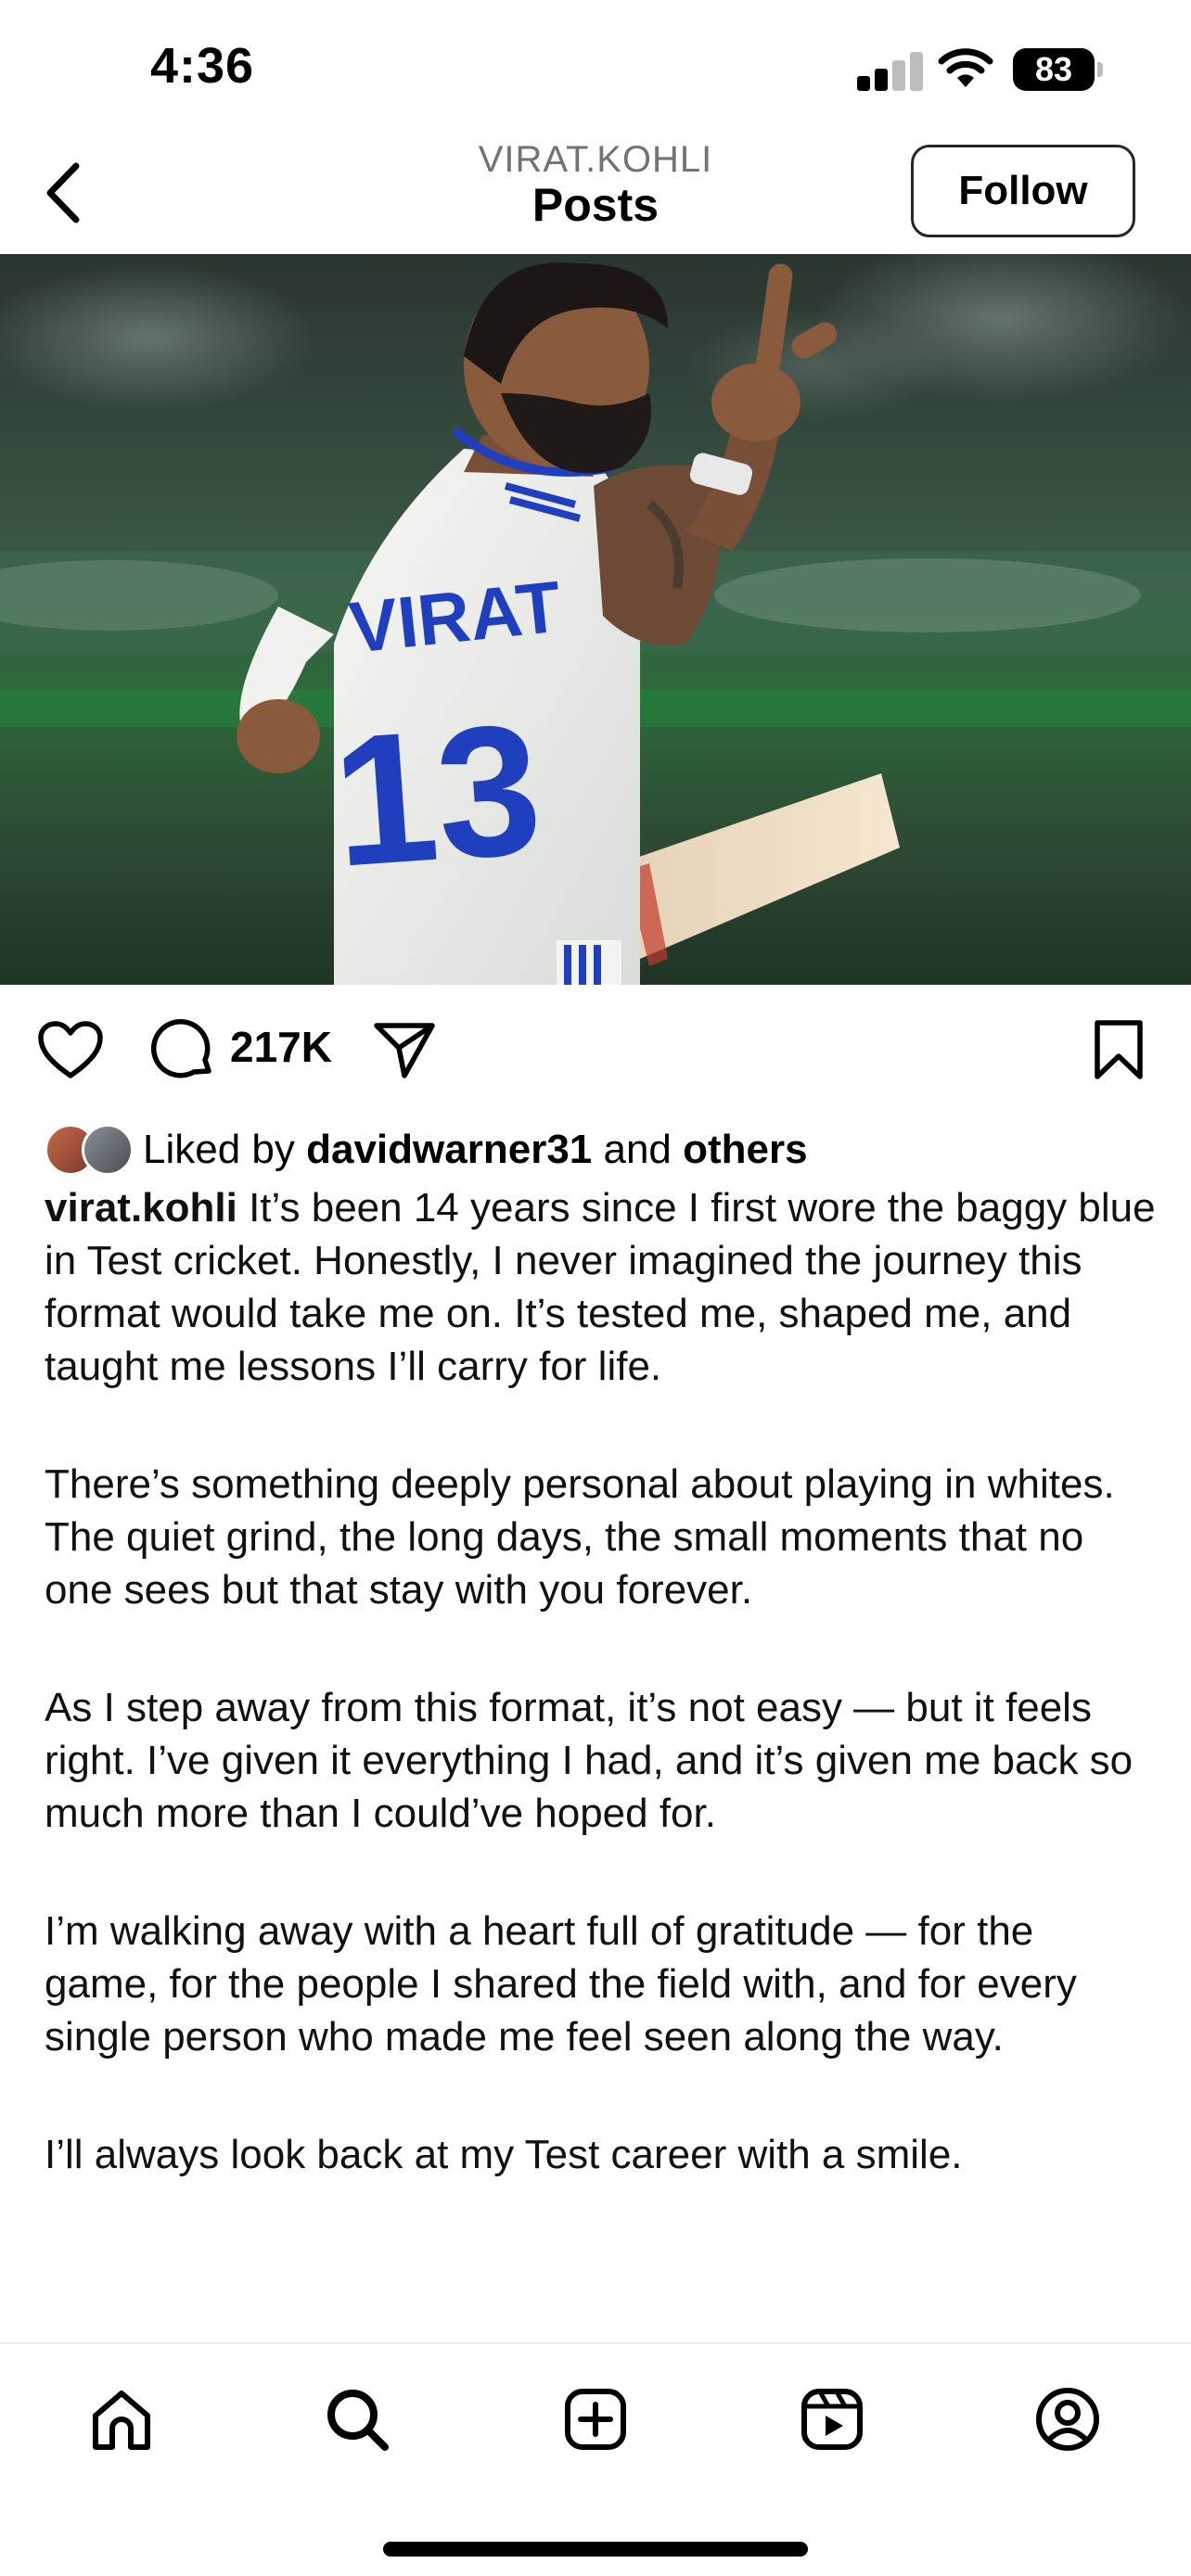 The image size is (1191, 2576). I want to click on home-icon, so click(121, 2420).